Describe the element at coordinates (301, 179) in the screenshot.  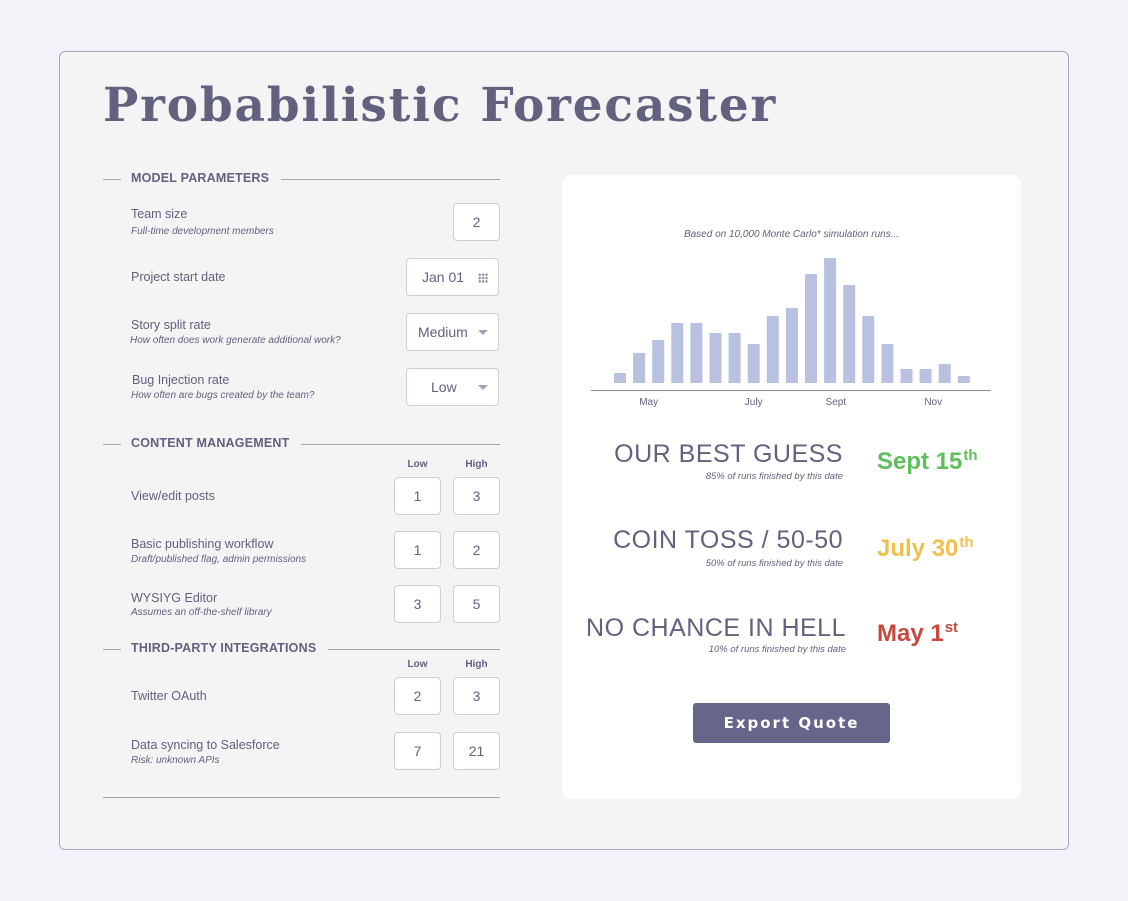
I see `section-model-parameters: MODEL PARAMETERS` at that location.